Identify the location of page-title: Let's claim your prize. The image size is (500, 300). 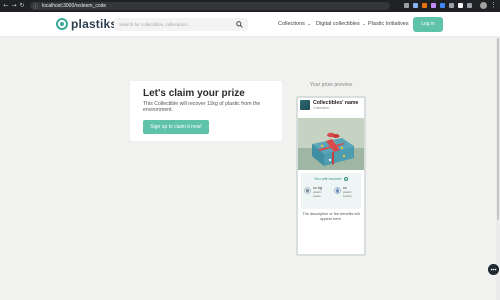
(194, 93).